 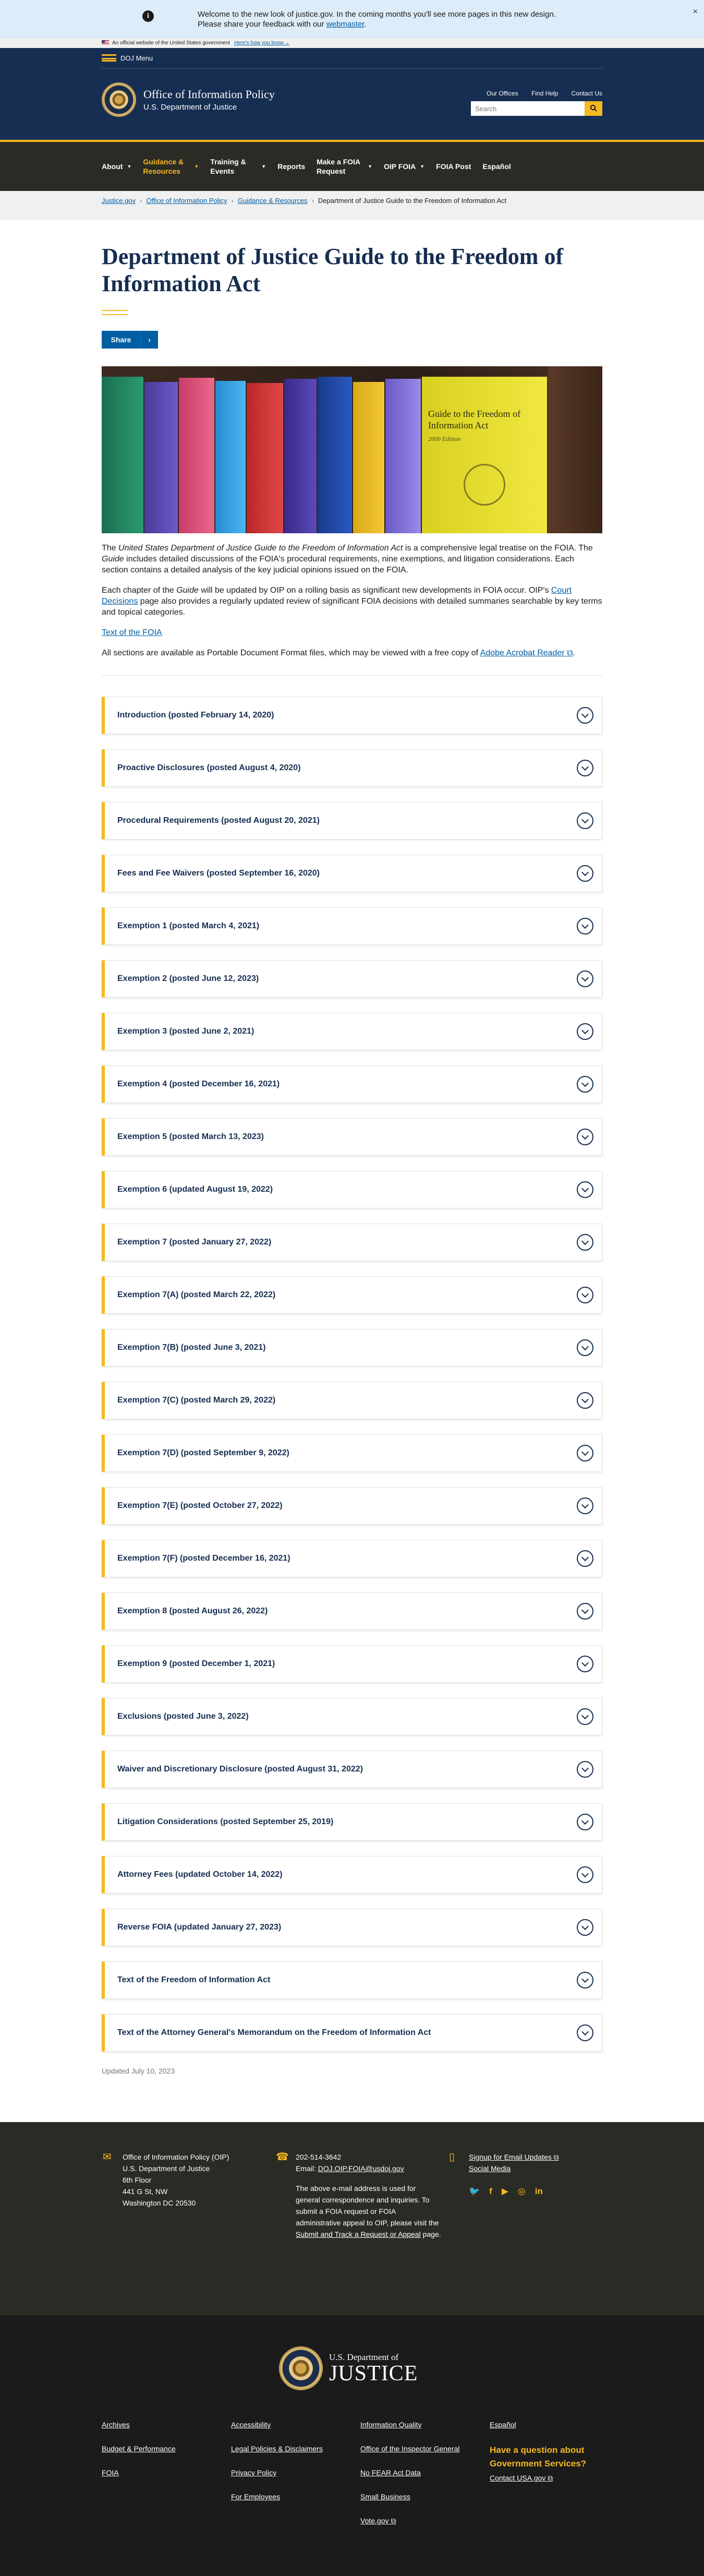 I want to click on how-you-know-link: Here's how you know ⌄, so click(x=261, y=43).